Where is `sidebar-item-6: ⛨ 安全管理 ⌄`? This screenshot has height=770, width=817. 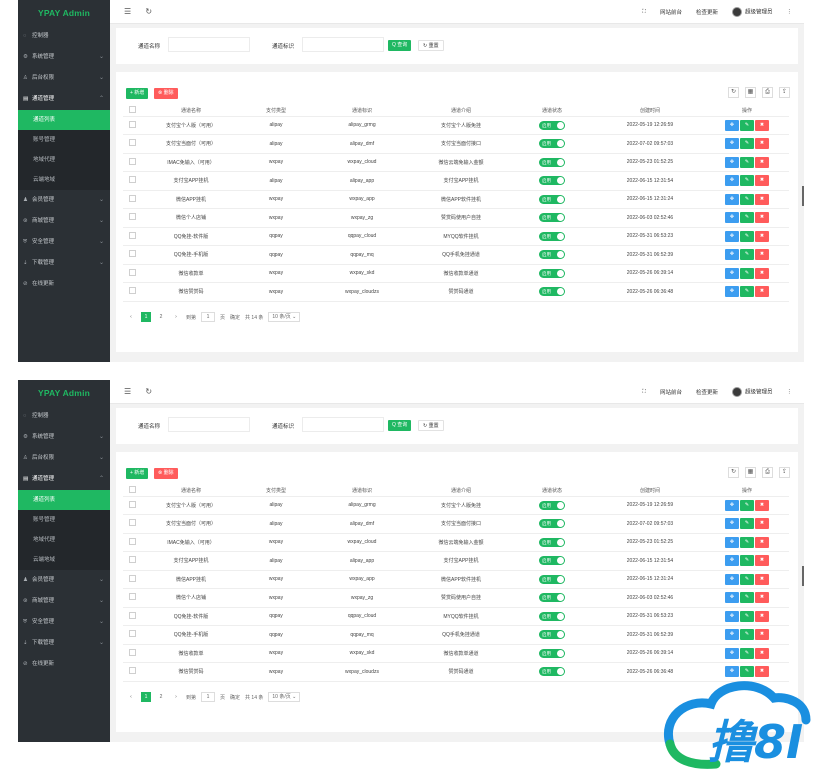
sidebar-item-6: ⛨ 安全管理 ⌄ is located at coordinates (64, 242).